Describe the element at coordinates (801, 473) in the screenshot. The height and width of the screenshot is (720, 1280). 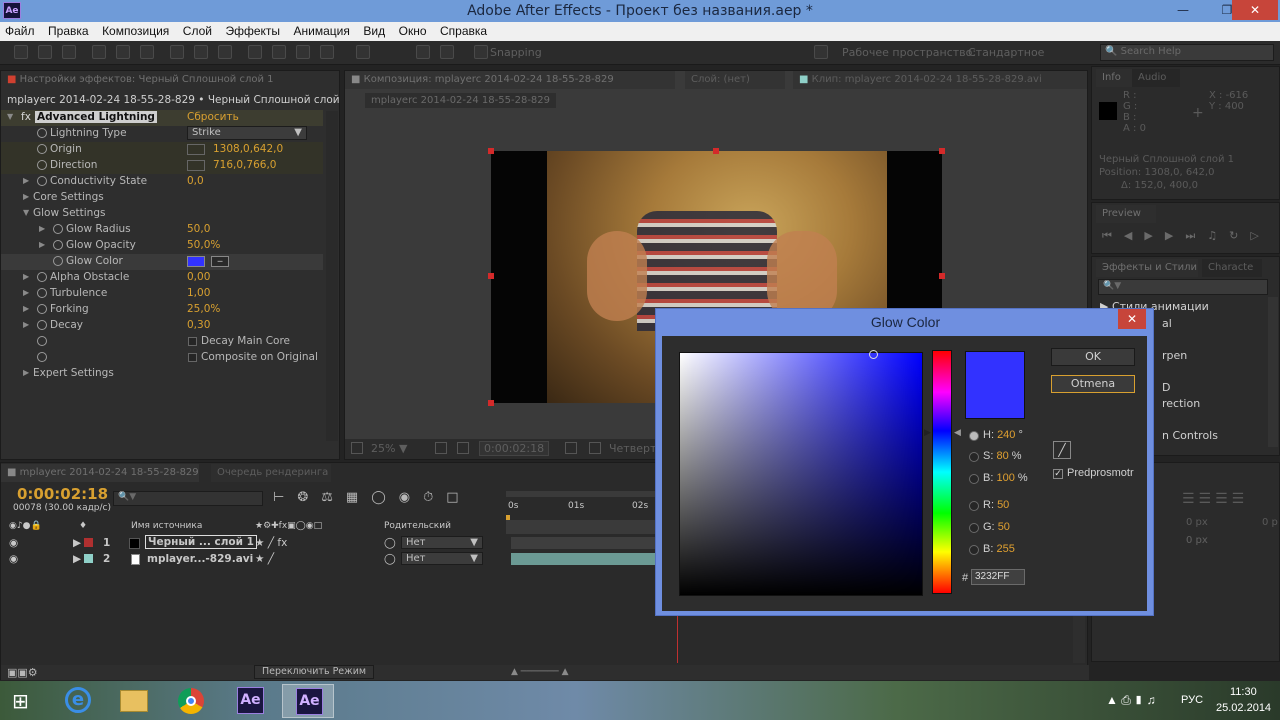
I see `saturation-brightness-field` at that location.